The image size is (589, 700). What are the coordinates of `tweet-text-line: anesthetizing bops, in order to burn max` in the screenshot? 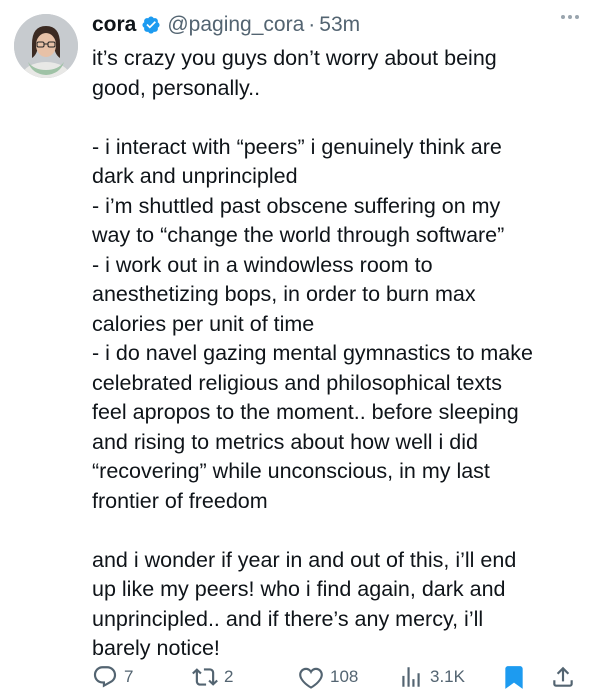 It's located at (284, 294).